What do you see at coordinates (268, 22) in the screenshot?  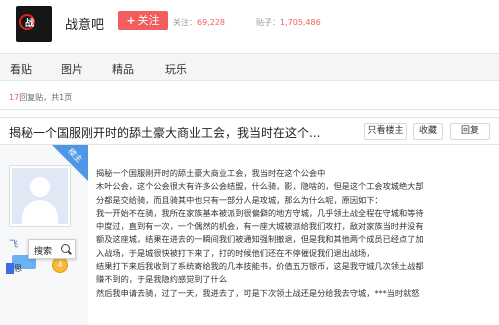 I see `posts-label: 贴子：` at bounding box center [268, 22].